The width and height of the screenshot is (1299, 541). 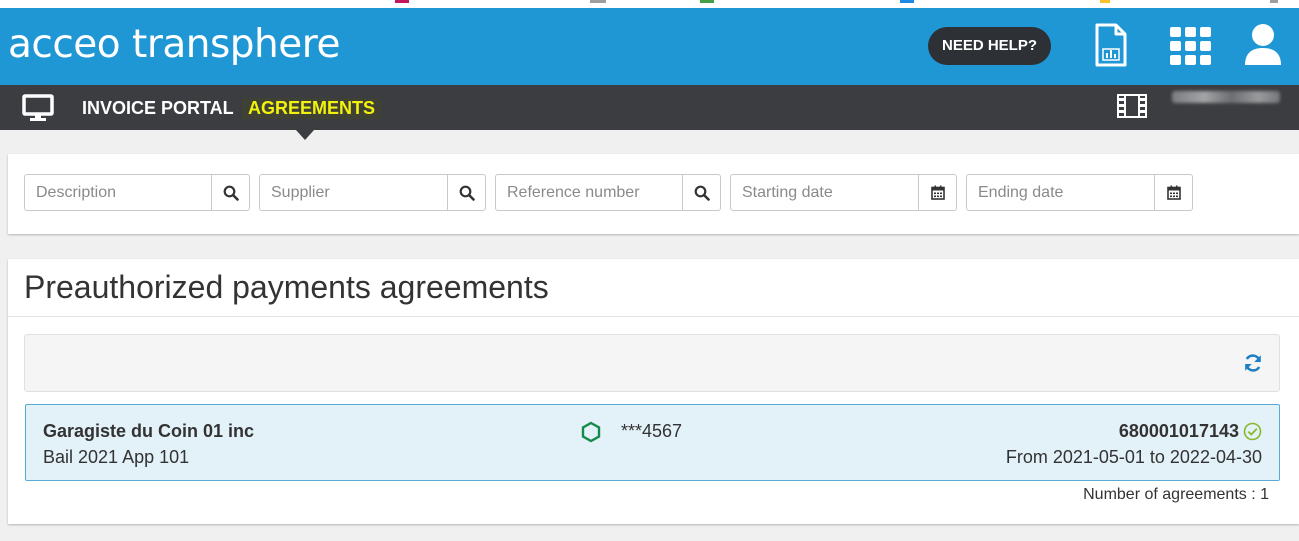 What do you see at coordinates (372, 192) in the screenshot?
I see `supplier-filter: Supplier` at bounding box center [372, 192].